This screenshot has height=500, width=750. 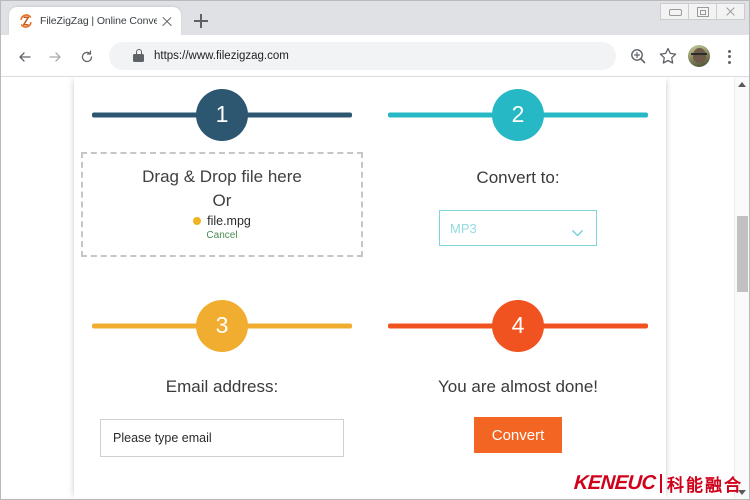 What do you see at coordinates (518, 177) in the screenshot?
I see `convert-to-label: Convert to:` at bounding box center [518, 177].